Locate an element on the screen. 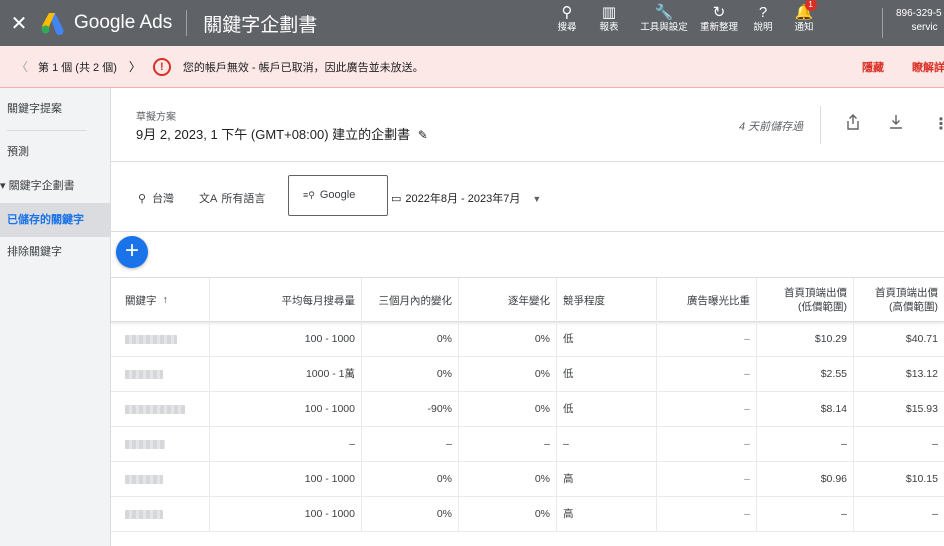  col-bid-high-label: 首頁頂端出價 is located at coordinates (906, 293).